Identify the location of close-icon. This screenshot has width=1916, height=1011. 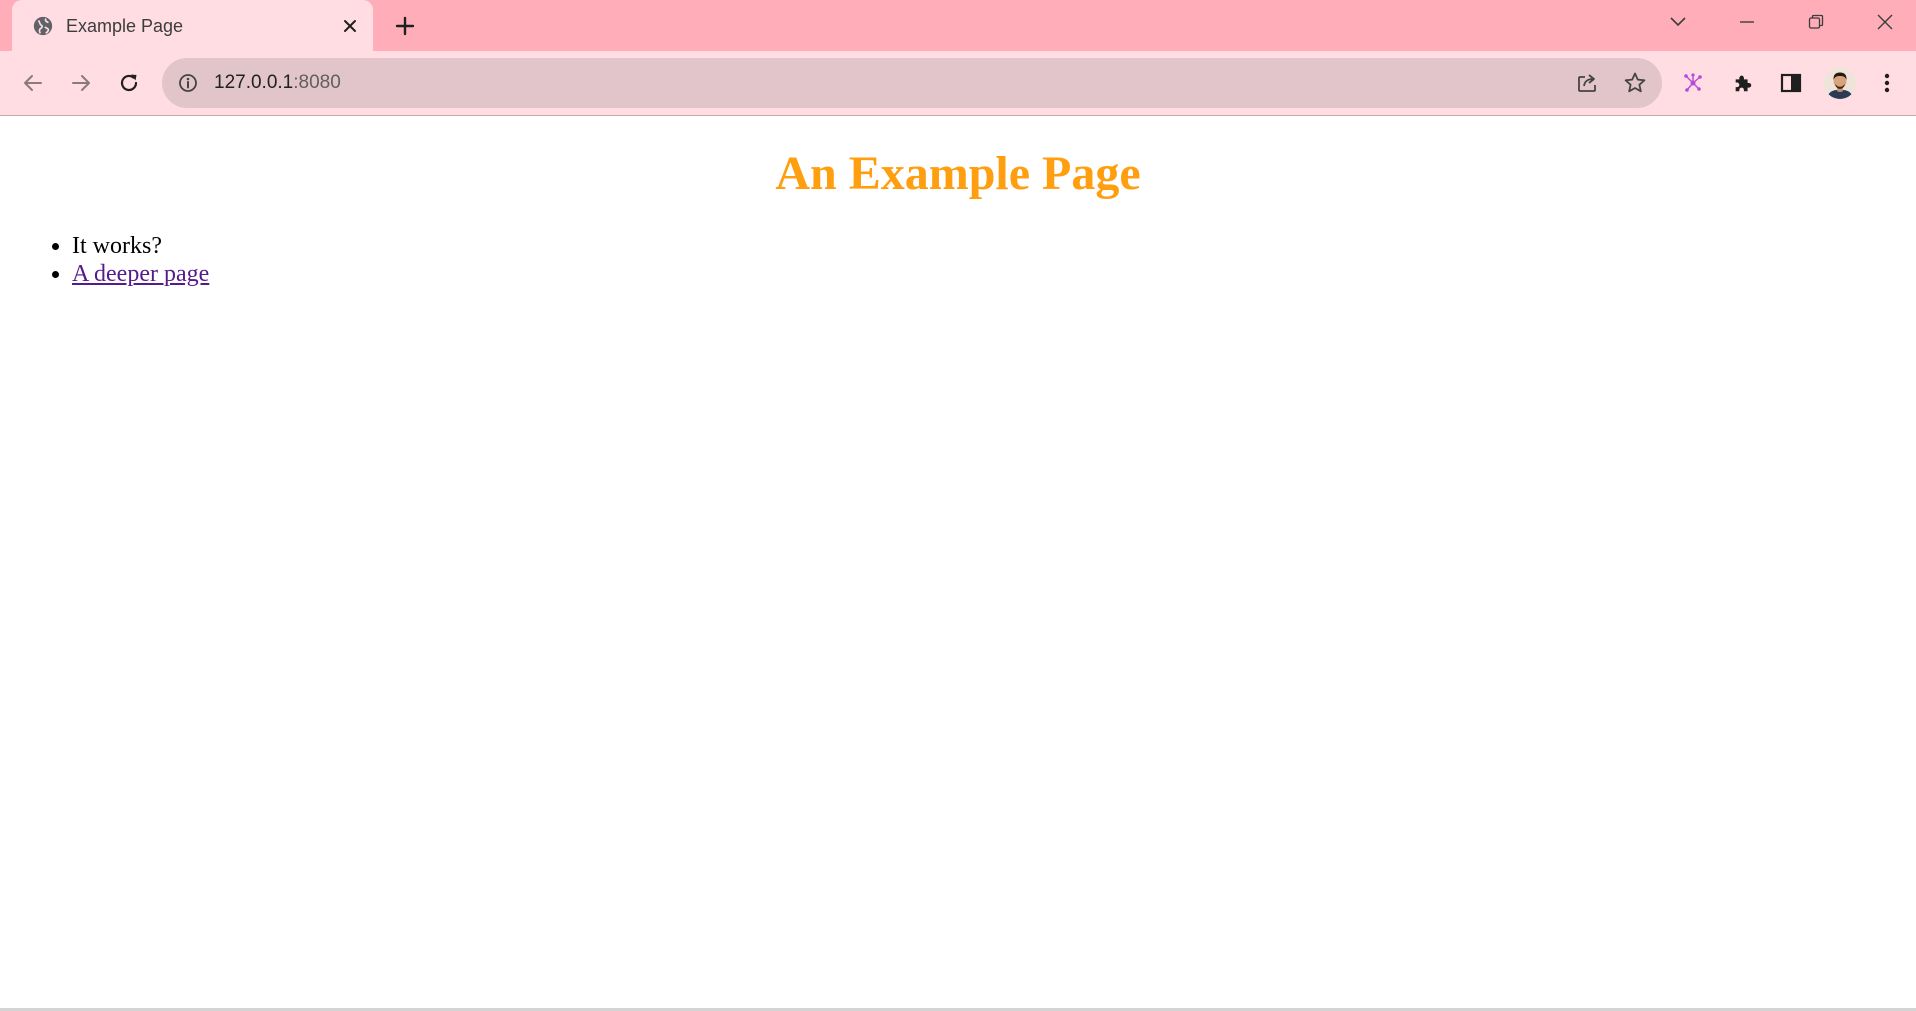
(1885, 22).